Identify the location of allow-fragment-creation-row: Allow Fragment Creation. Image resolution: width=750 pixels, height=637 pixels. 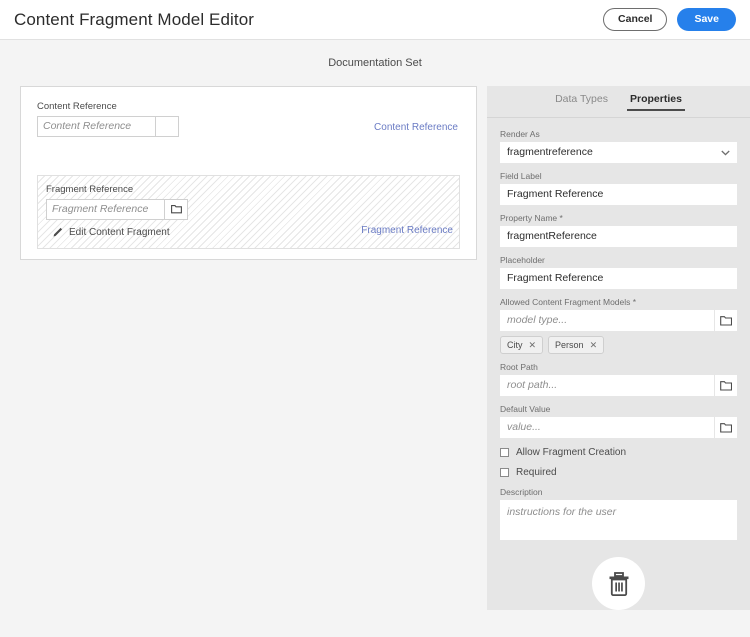
(618, 452).